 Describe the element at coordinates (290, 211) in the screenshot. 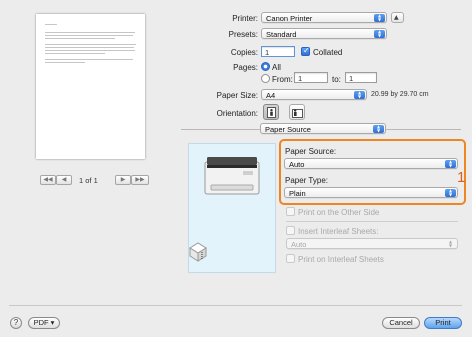

I see `print-other-side-checkbox` at that location.